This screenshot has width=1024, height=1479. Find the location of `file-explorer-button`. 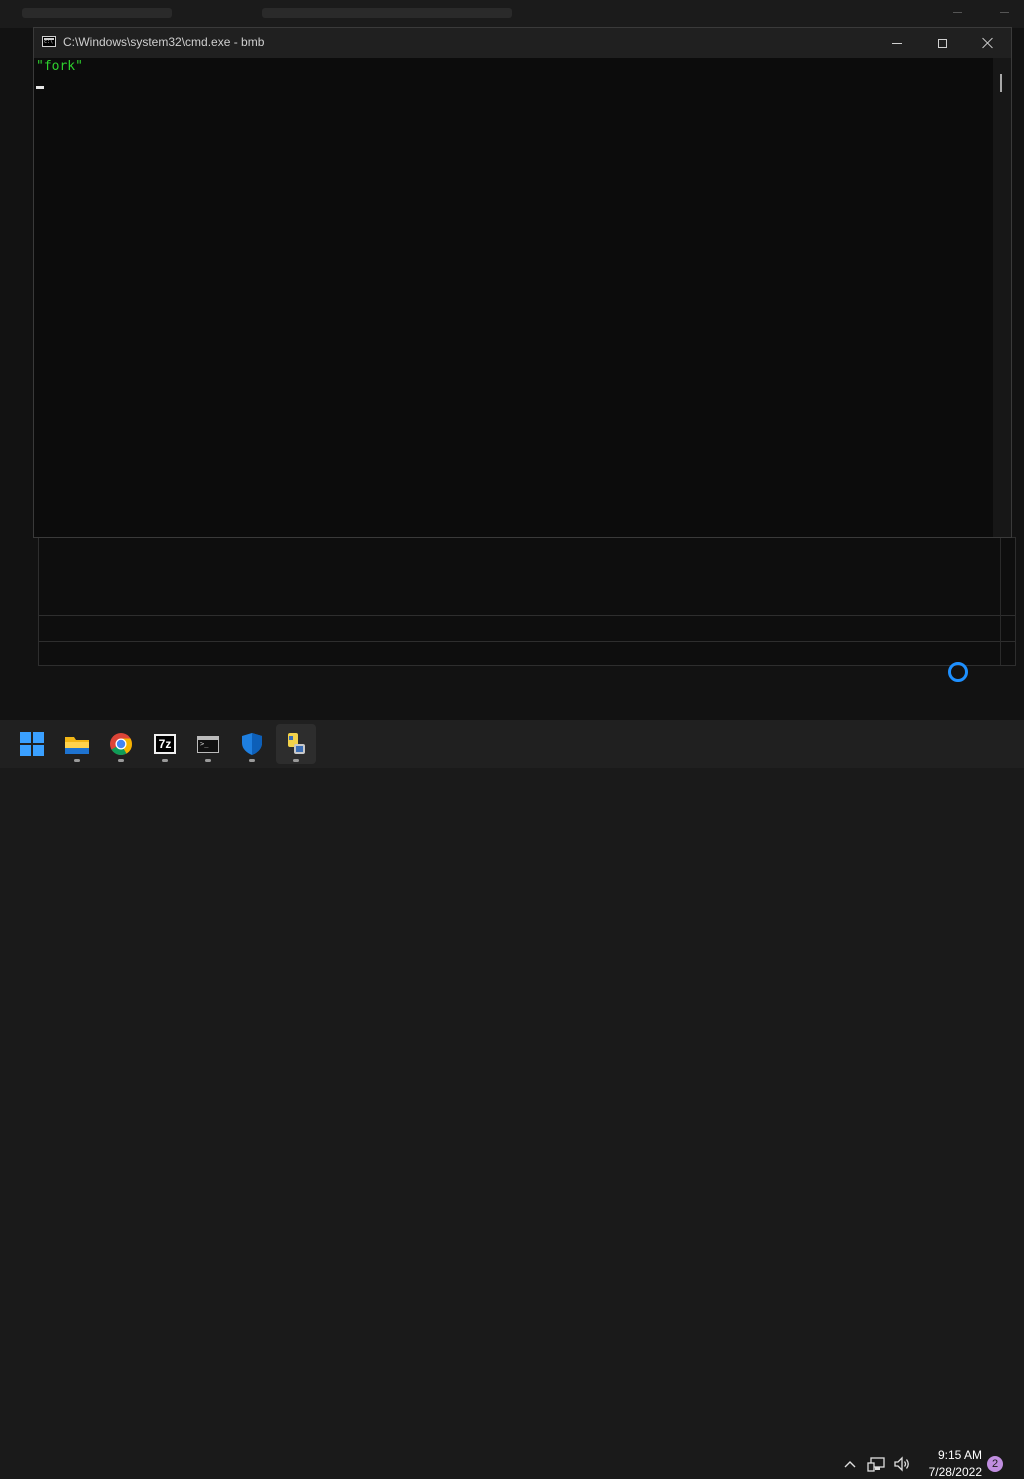

file-explorer-button is located at coordinates (77, 744).